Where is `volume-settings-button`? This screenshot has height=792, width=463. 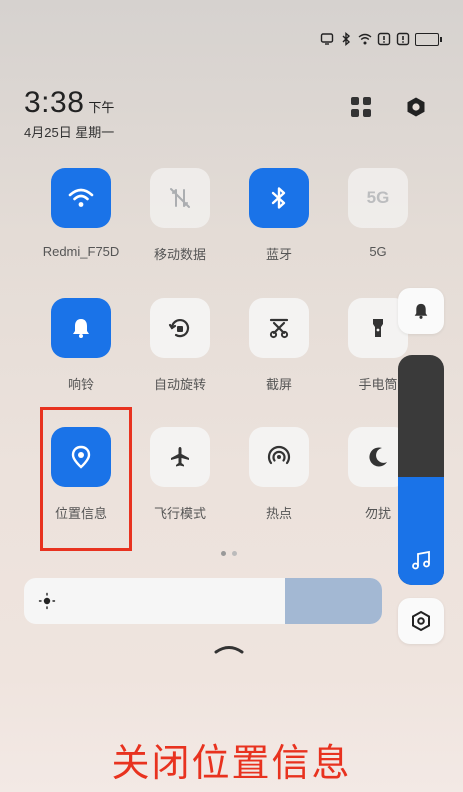
volume-settings-button is located at coordinates (421, 621).